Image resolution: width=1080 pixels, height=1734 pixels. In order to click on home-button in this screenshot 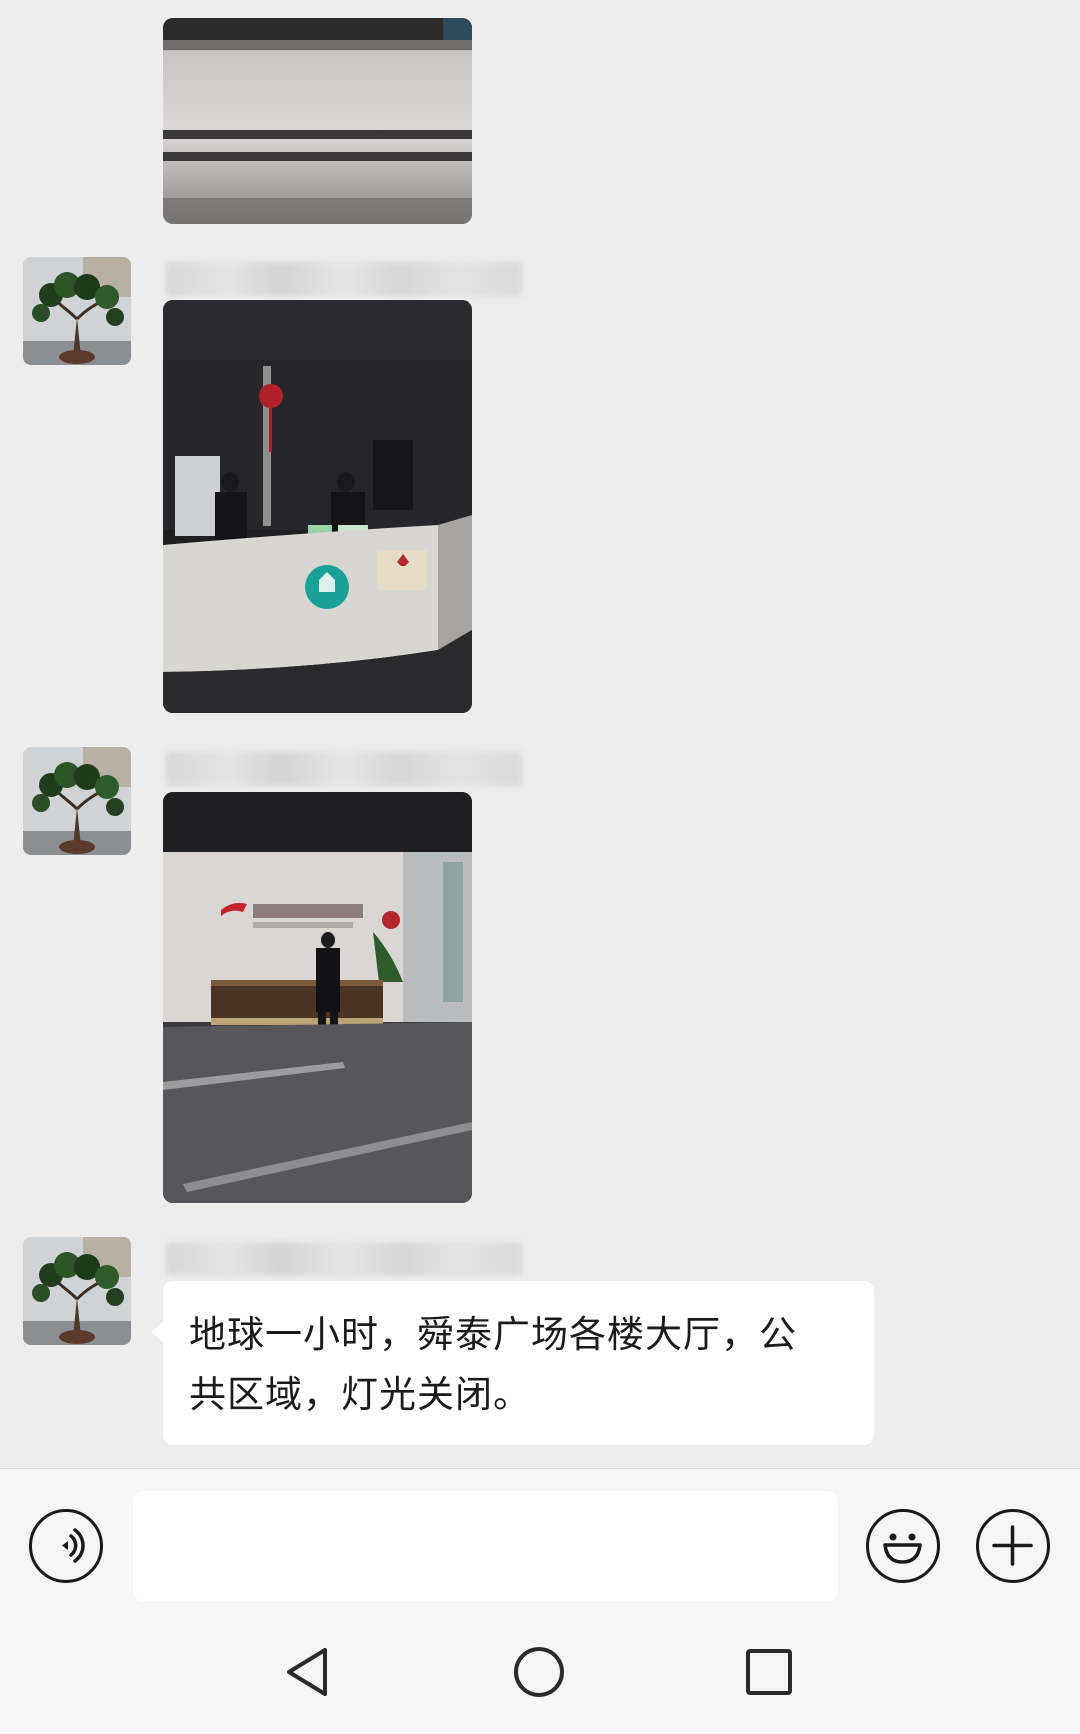, I will do `click(539, 1672)`.